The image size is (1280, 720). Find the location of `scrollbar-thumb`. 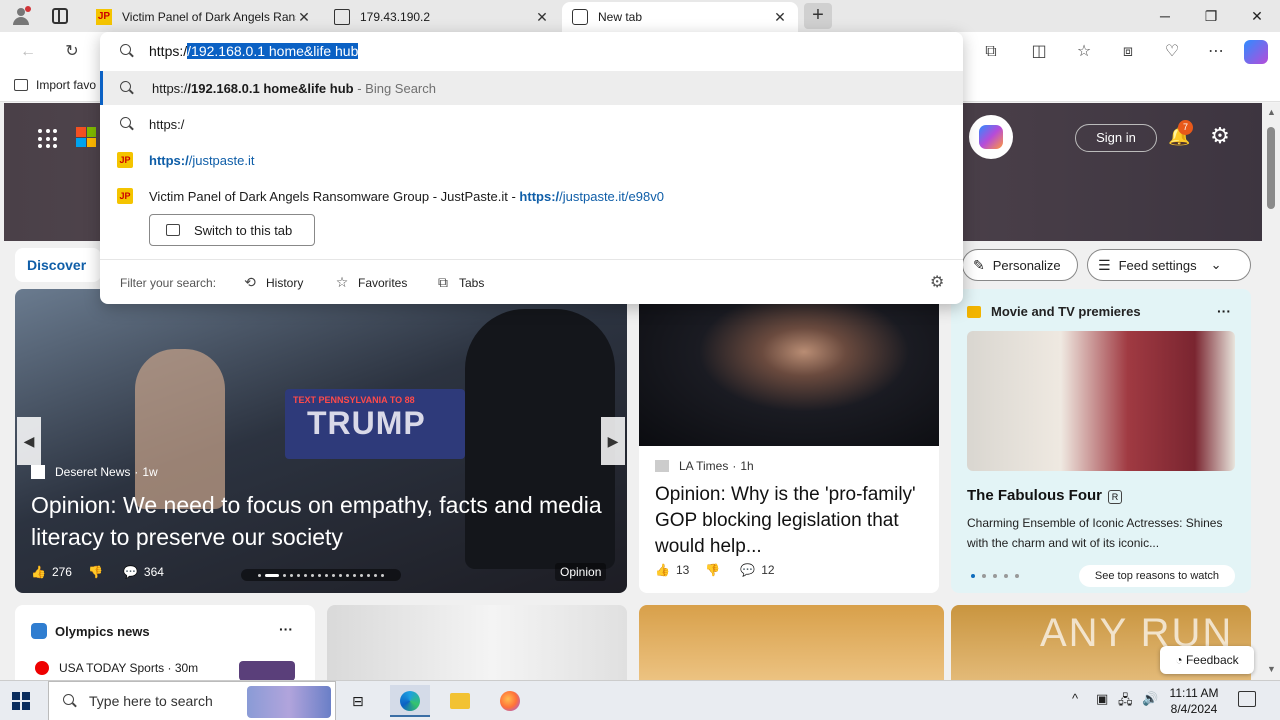

scrollbar-thumb is located at coordinates (1271, 168).